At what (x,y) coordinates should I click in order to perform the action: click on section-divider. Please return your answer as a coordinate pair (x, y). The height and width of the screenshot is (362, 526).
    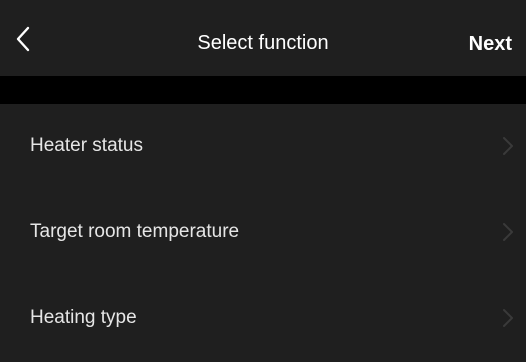
    Looking at the image, I should click on (263, 90).